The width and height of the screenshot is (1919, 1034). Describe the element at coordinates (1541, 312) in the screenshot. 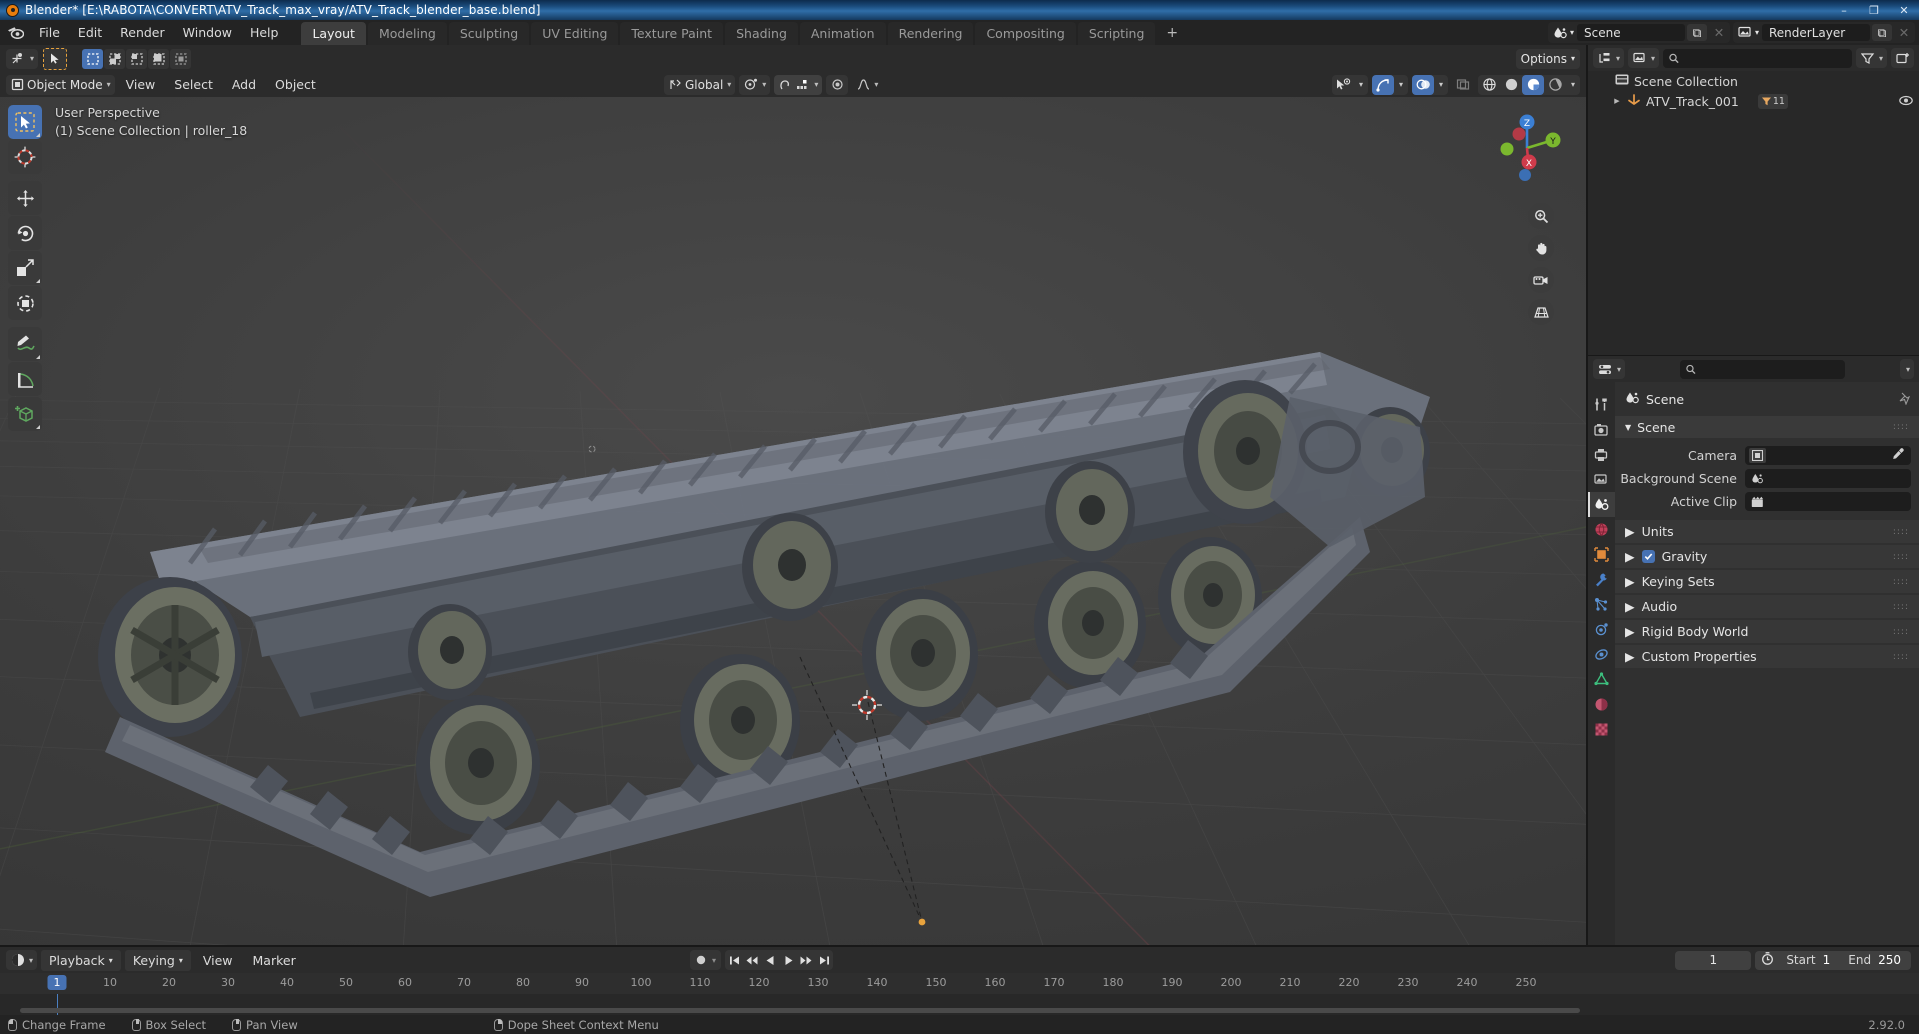

I see `ortho-persp-icon` at that location.